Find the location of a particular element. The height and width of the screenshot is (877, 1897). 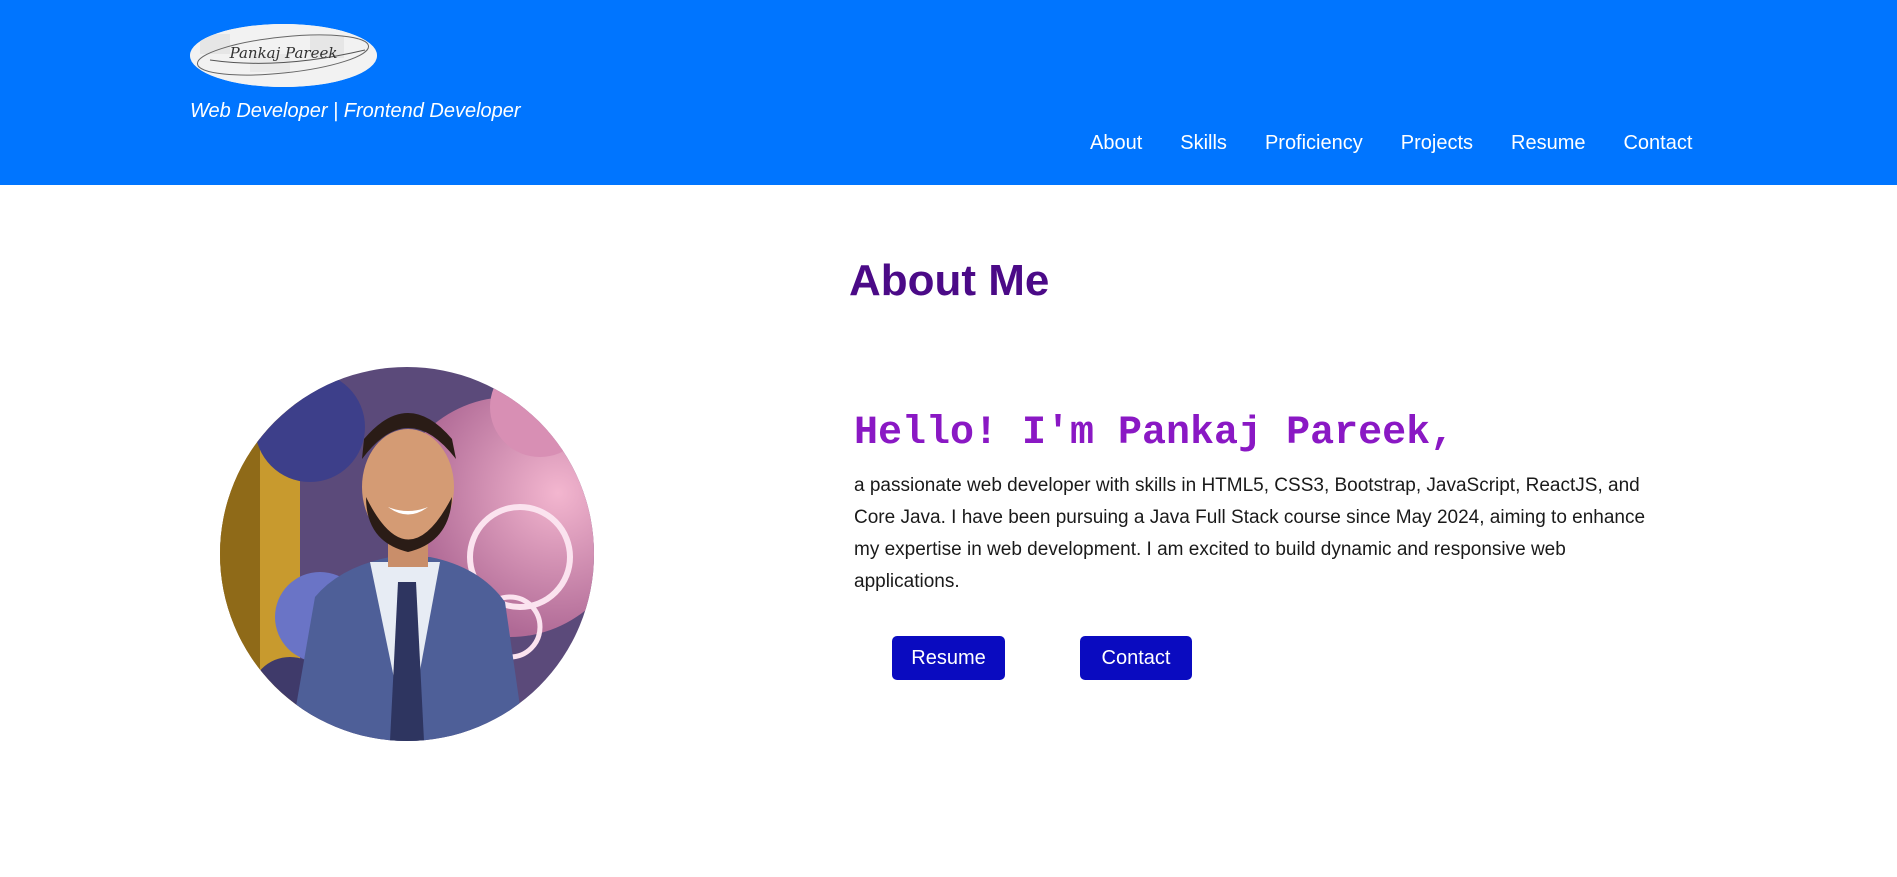

profile-person-image is located at coordinates (407, 554).